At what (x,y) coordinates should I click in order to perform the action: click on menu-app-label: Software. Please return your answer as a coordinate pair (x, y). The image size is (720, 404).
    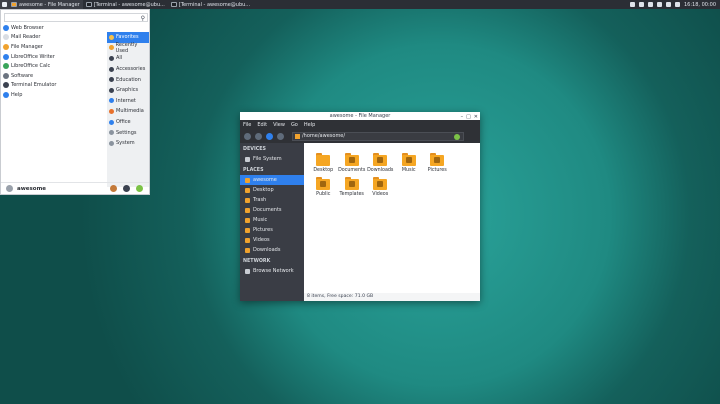
    Looking at the image, I should click on (22, 75).